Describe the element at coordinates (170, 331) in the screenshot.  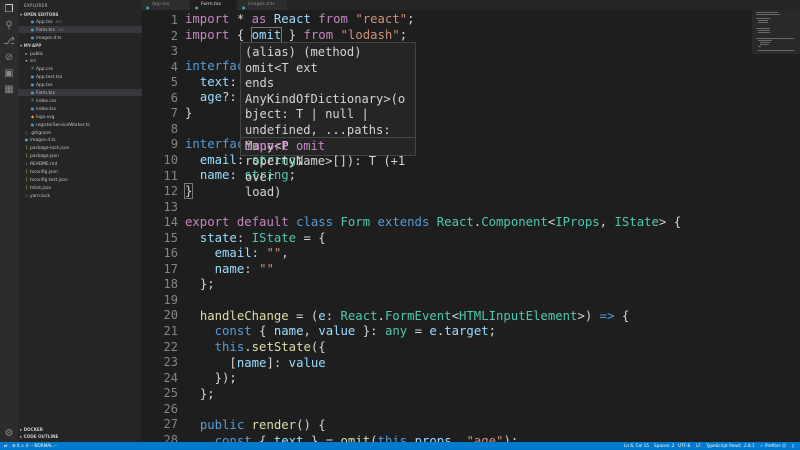
I see `line-number: 21` at that location.